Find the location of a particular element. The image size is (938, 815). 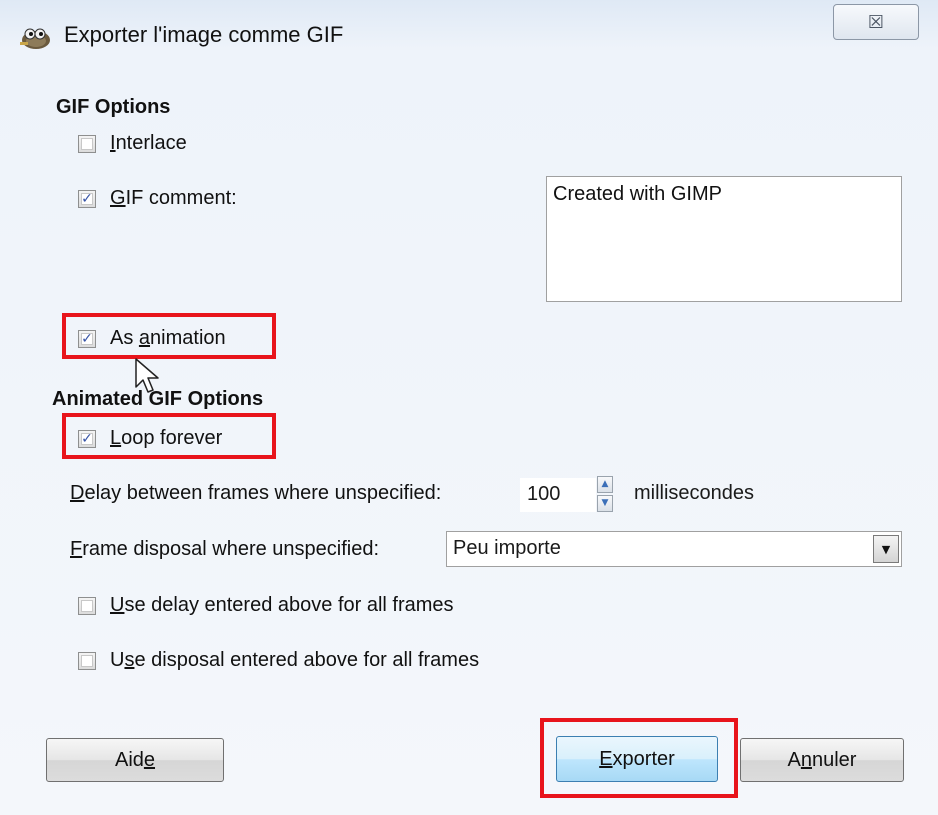

loop-forever-checkbox-row: ✓ Loop forever is located at coordinates (150, 438).